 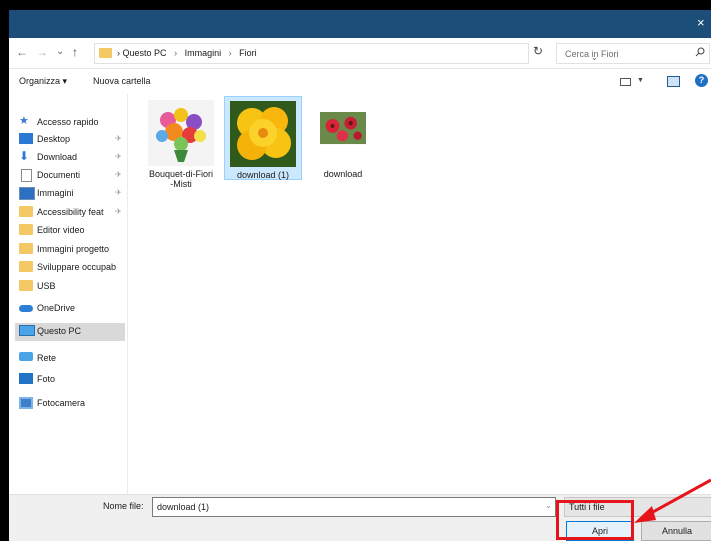 What do you see at coordinates (592, 54) in the screenshot?
I see `search-placeholder: Cerca in Fiori` at bounding box center [592, 54].